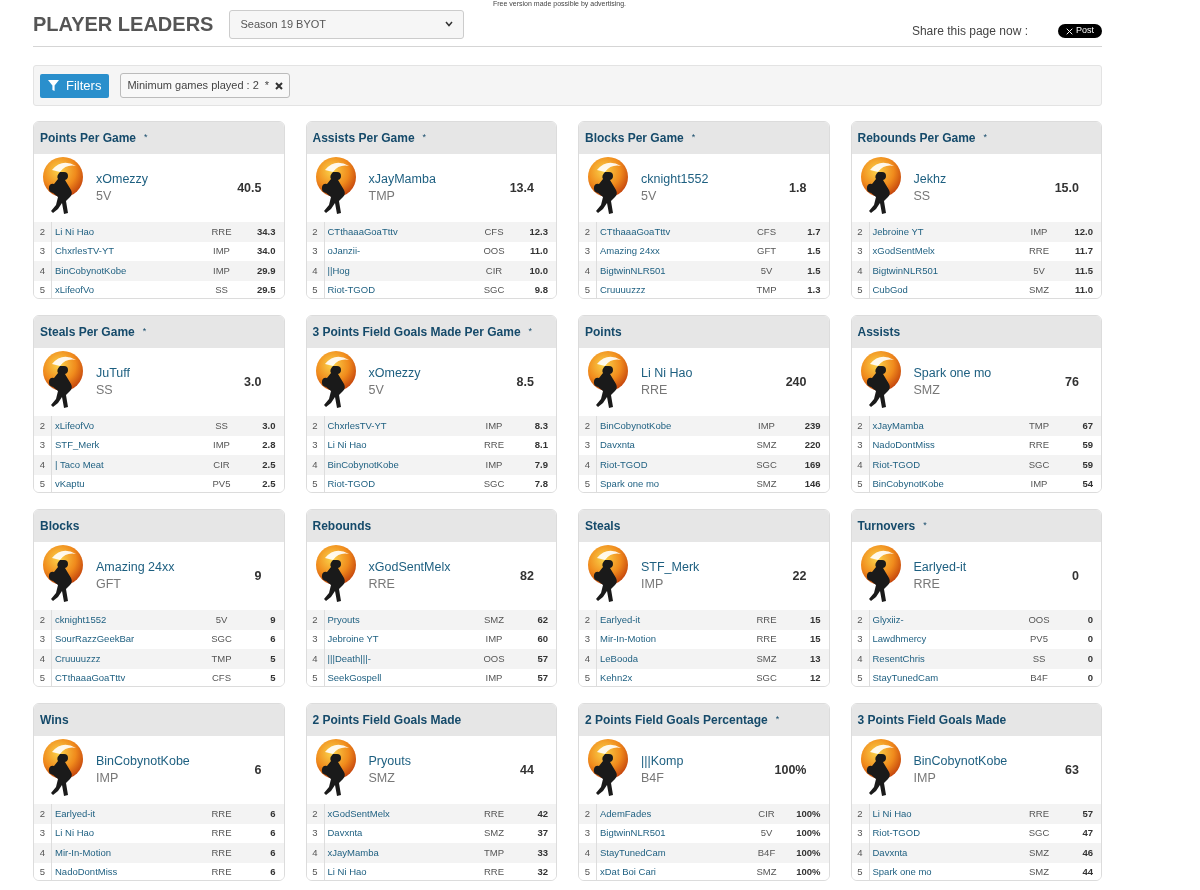 The width and height of the screenshot is (1200, 890). I want to click on filters-button: Filters, so click(75, 85).